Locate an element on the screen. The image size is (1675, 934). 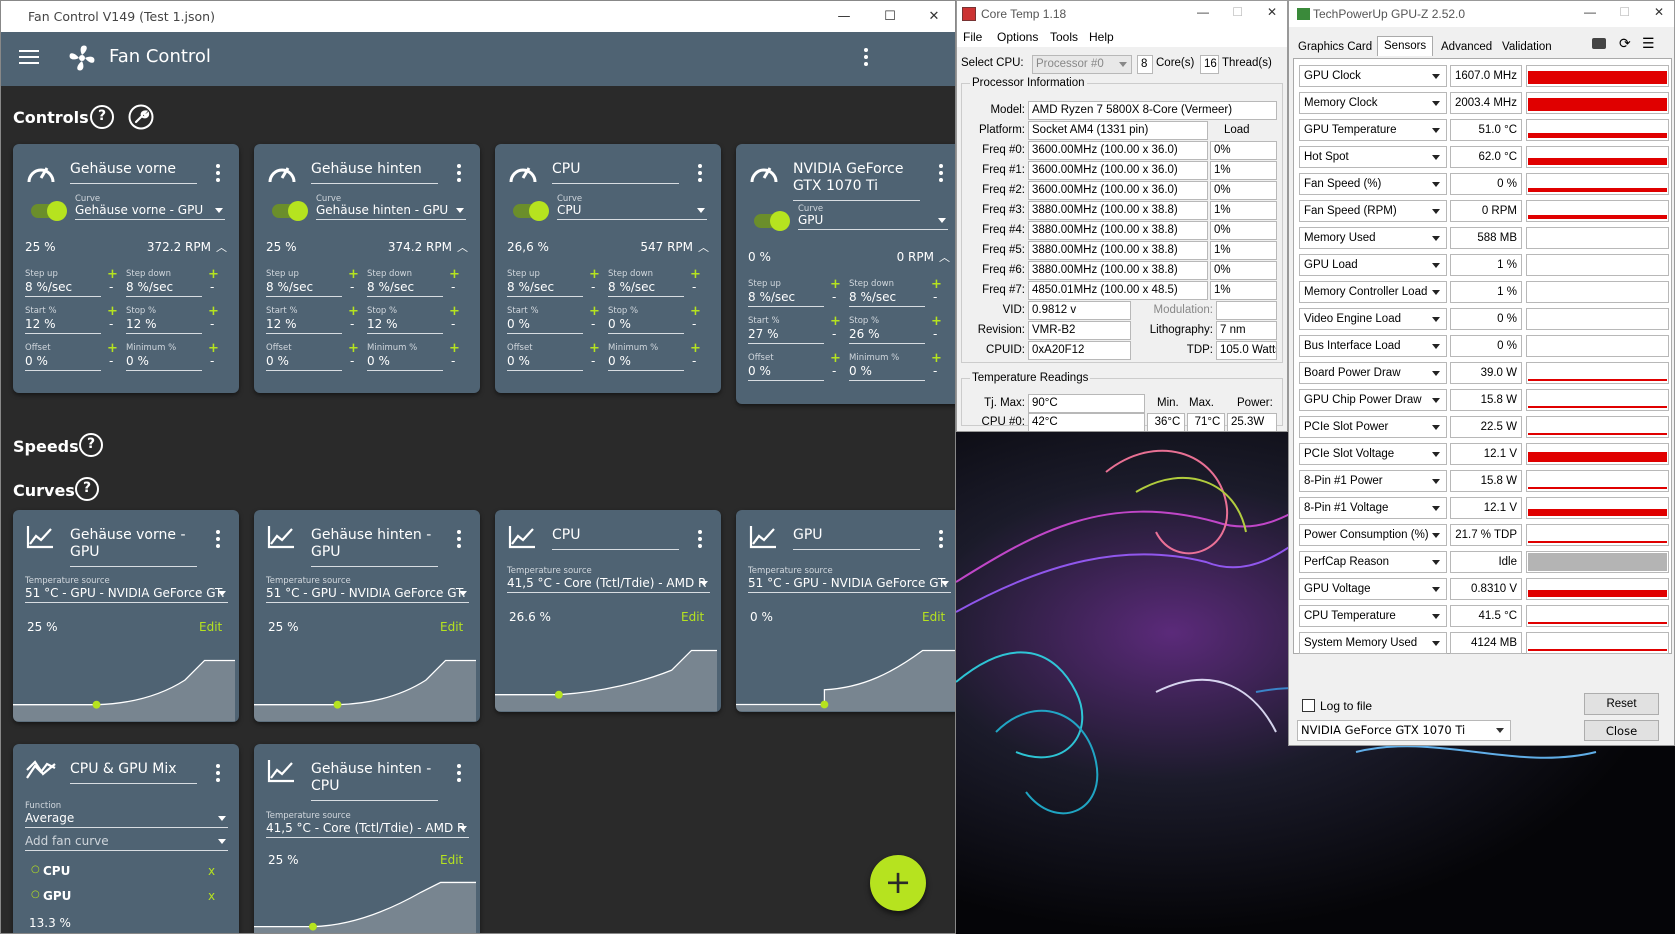
hamburger-menu-icon is located at coordinates (29, 57).